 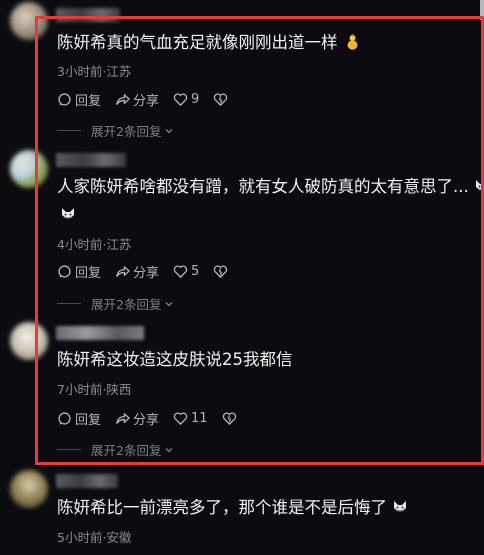 What do you see at coordinates (190, 418) in the screenshot?
I see `like-button: 11` at bounding box center [190, 418].